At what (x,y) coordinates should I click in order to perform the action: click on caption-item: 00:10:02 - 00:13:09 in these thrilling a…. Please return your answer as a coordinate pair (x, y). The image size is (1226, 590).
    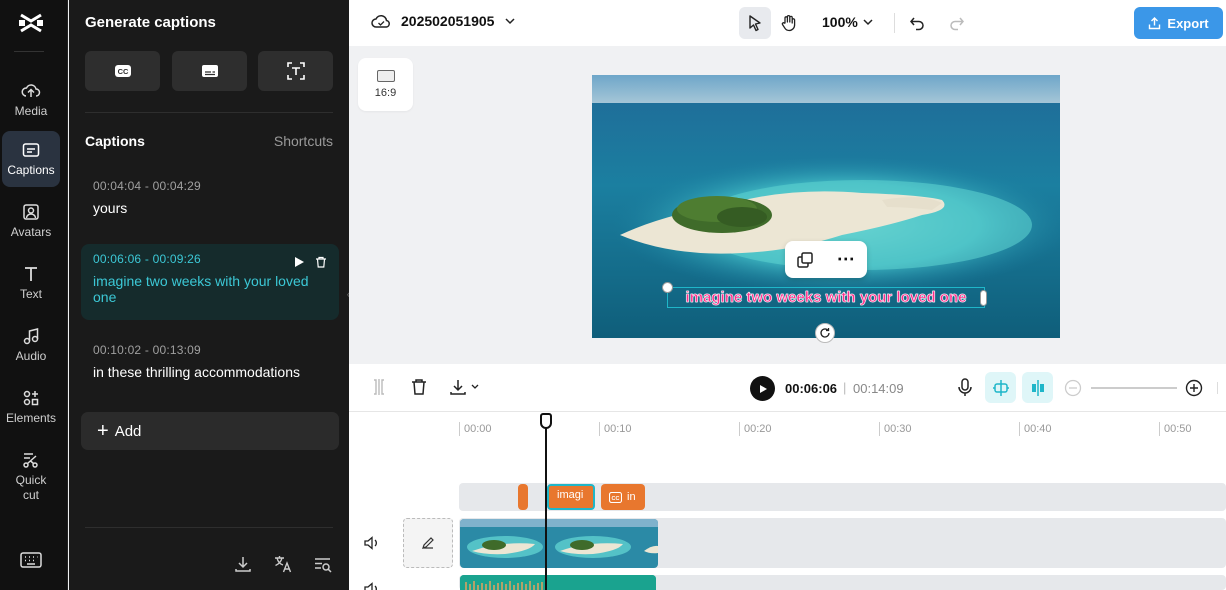
    Looking at the image, I should click on (210, 361).